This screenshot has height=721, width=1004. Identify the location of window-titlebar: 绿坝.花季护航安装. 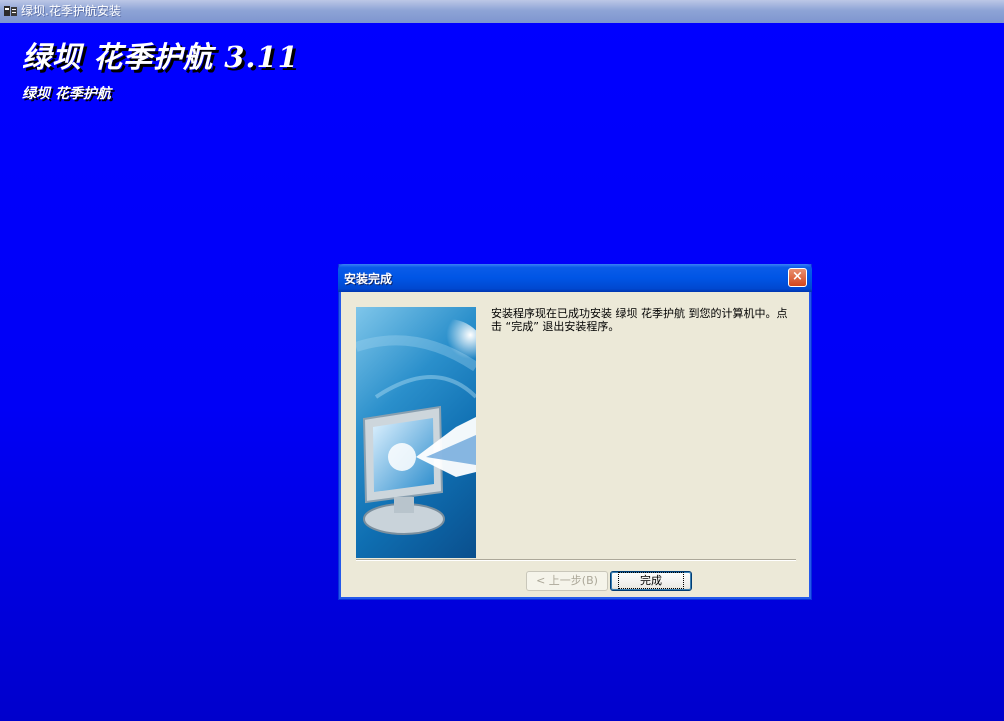
(502, 11).